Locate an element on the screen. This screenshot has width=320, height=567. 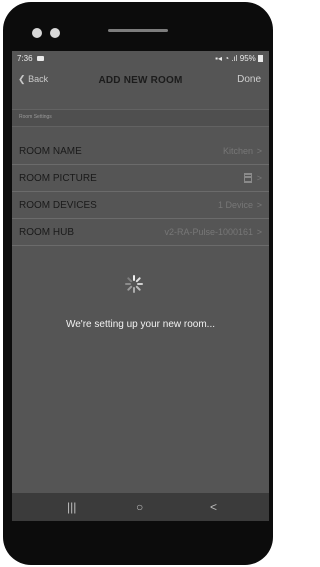
signal-icon: ▪◂ ◔ .ıl is located at coordinates (226, 58).